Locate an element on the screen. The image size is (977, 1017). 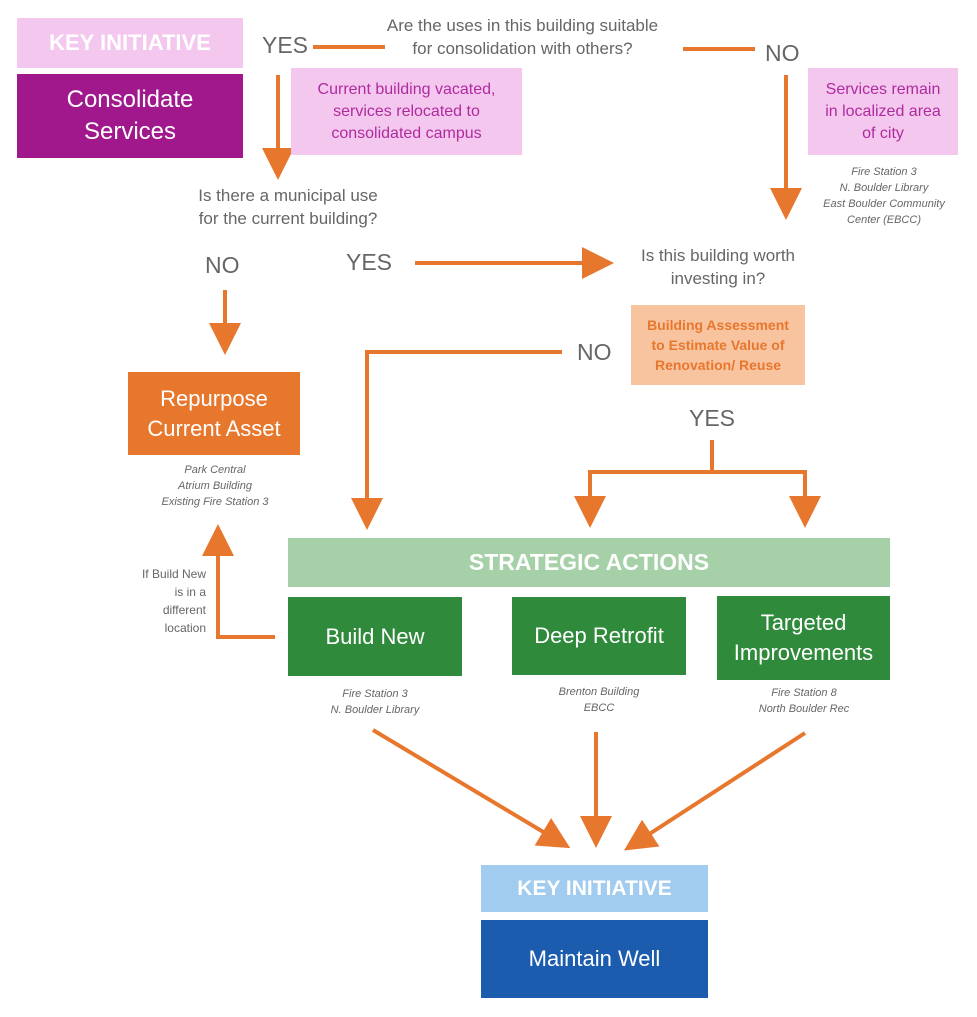
build-new-location-note: If Build New is in a different location is located at coordinates (173, 601).